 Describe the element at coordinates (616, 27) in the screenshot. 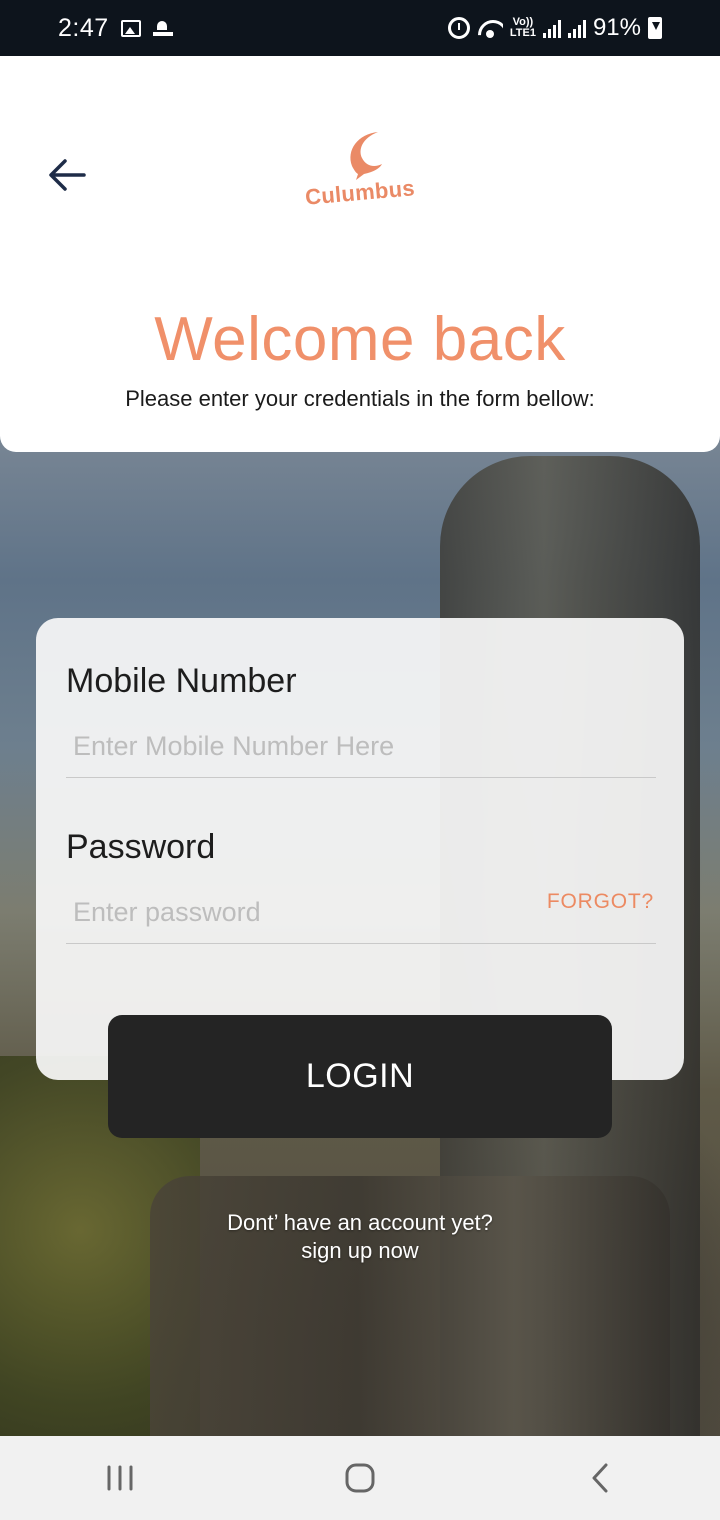

I see `battery-text: 91%` at that location.